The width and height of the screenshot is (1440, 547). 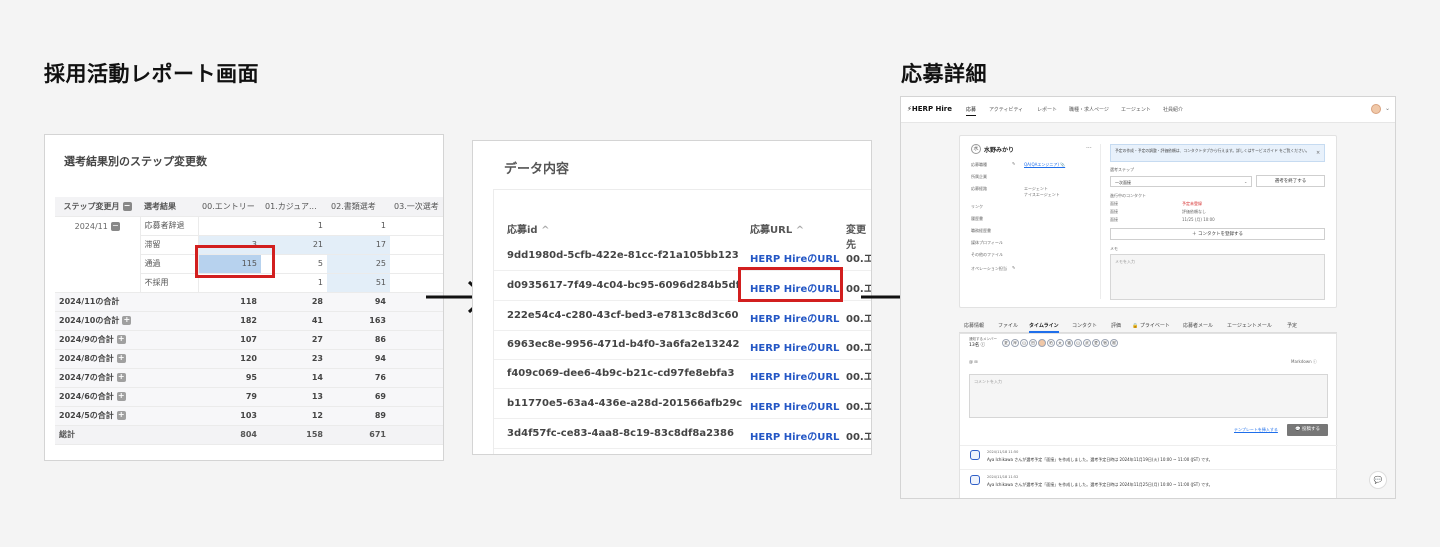 What do you see at coordinates (126, 340) in the screenshot?
I see `total-label: 2024/9の合計 +` at bounding box center [126, 340].